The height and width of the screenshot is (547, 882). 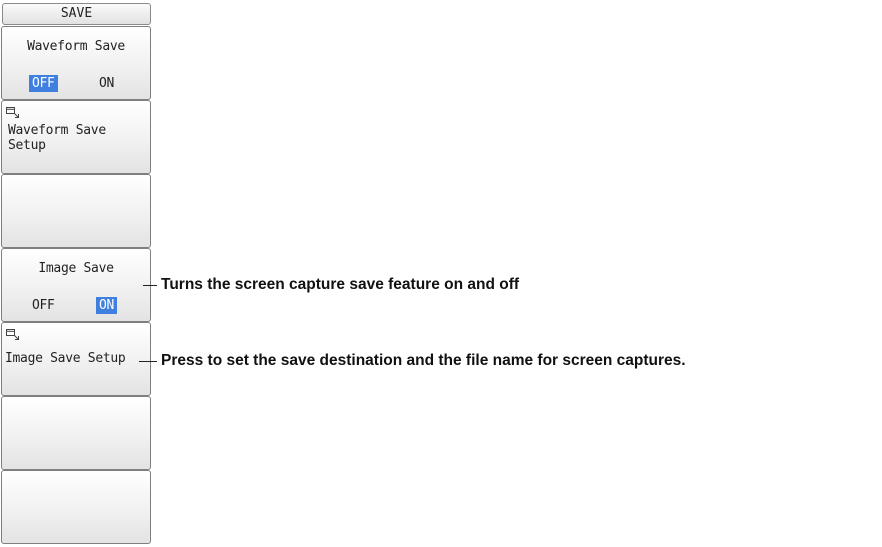 I want to click on image-save-callout-line, so click(x=150, y=285).